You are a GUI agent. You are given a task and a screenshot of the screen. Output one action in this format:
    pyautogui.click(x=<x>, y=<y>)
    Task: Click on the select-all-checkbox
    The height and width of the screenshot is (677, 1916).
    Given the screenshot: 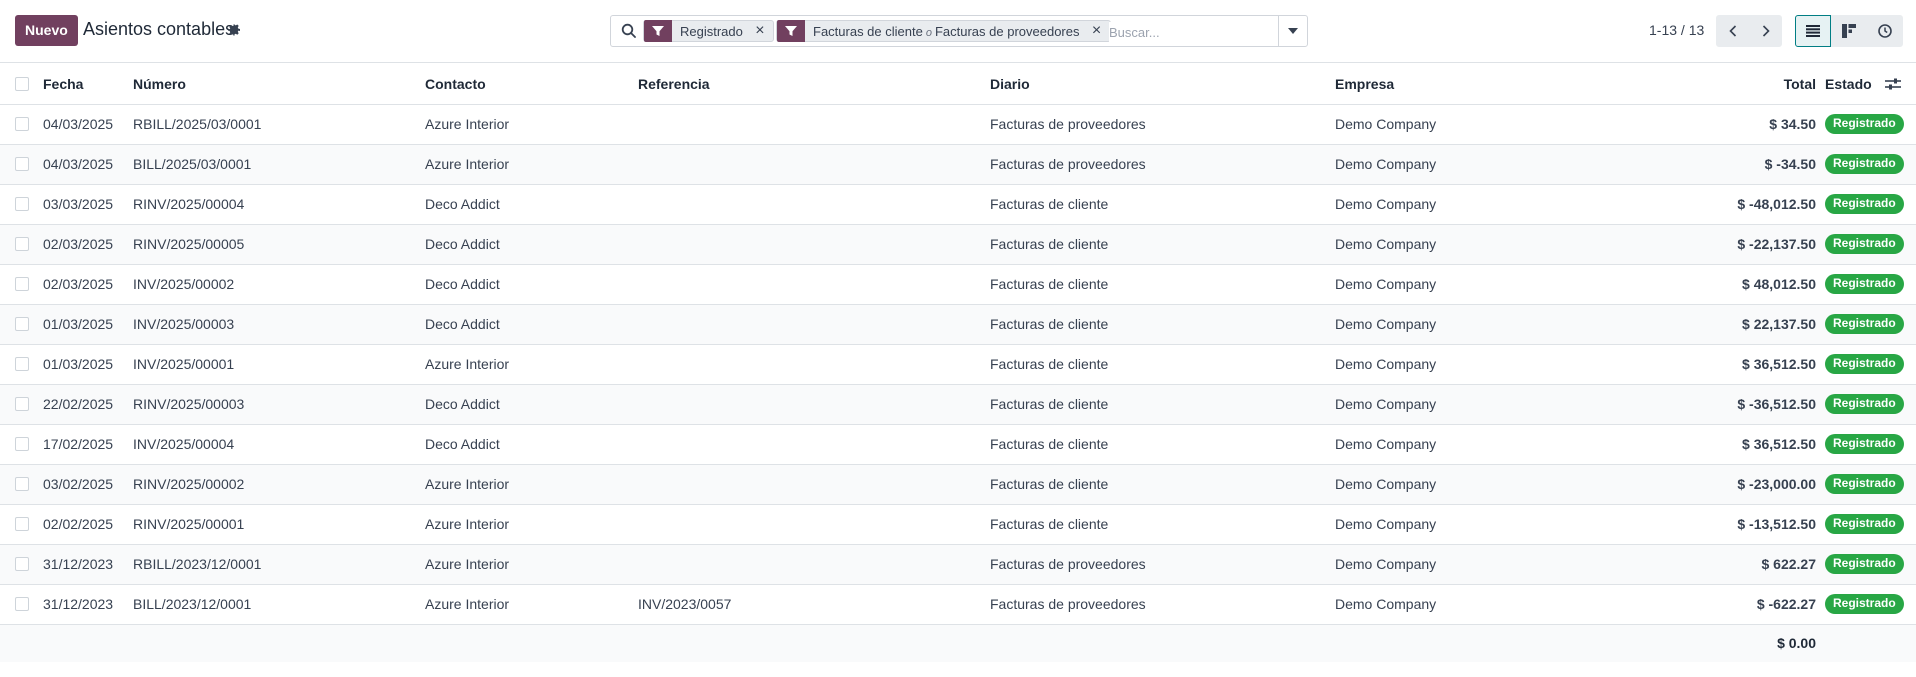 What is the action you would take?
    pyautogui.click(x=22, y=83)
    